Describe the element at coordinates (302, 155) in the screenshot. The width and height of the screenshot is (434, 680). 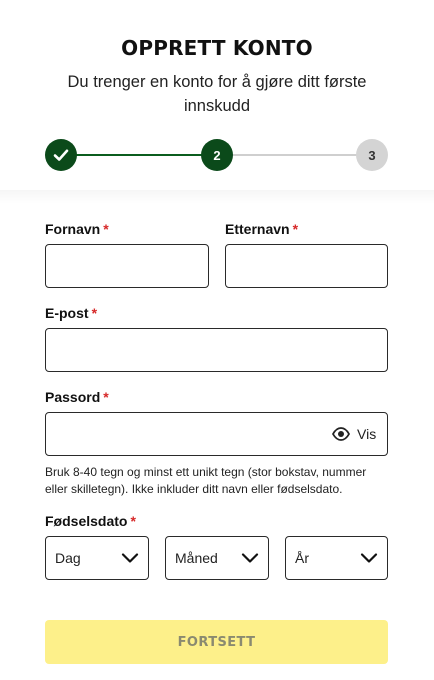
I see `stepper-track-upcoming` at that location.